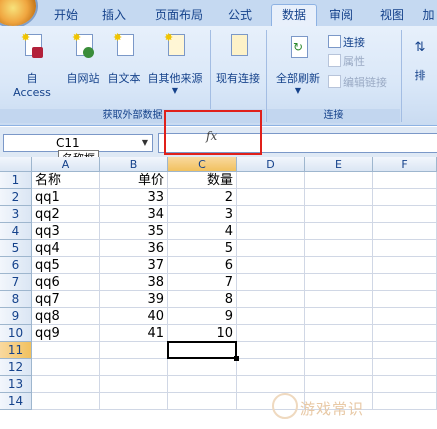 This screenshot has height=429, width=437. I want to click on cell-b14, so click(134, 401).